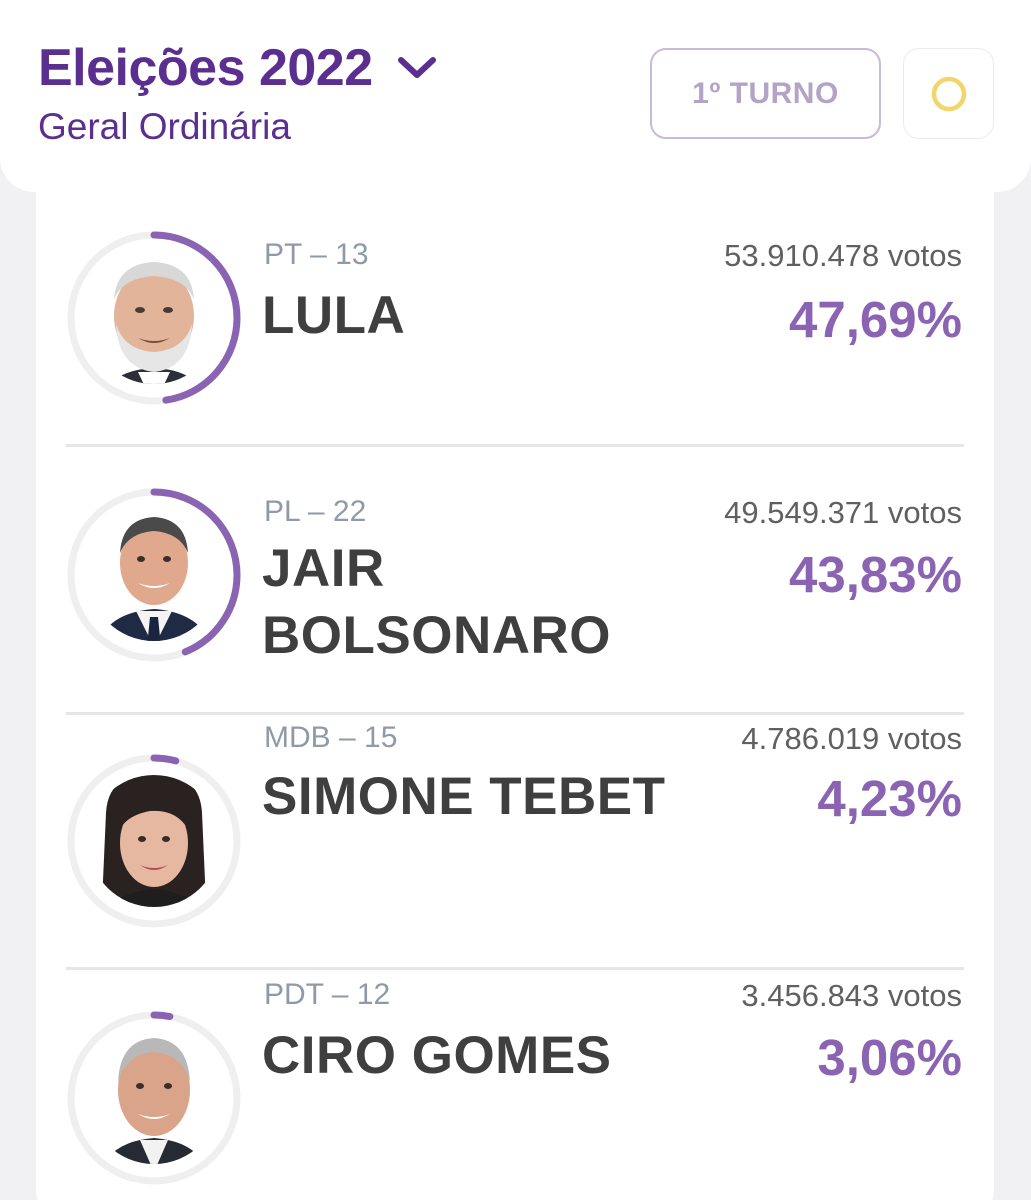 The image size is (1031, 1200). I want to click on election-subtitle: Geral Ordinária, so click(164, 126).